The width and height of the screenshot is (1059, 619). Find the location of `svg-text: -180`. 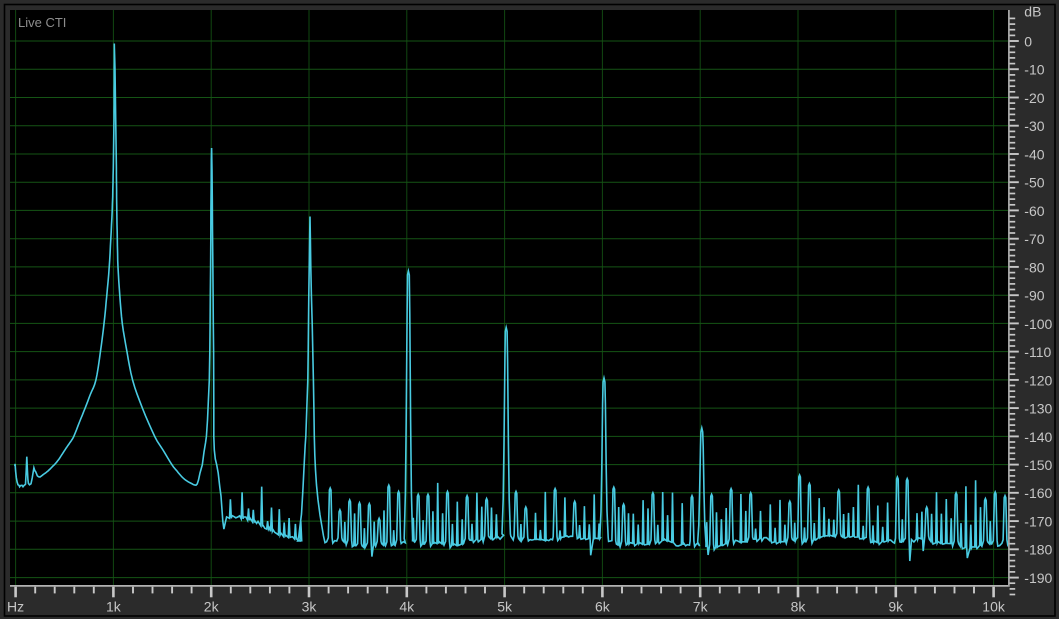

svg-text: -180 is located at coordinates (1038, 550).